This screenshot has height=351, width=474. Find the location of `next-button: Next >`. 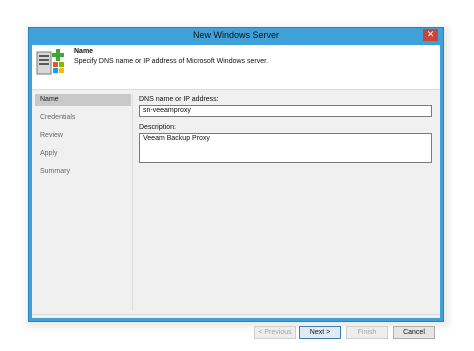

next-button: Next > is located at coordinates (320, 332).